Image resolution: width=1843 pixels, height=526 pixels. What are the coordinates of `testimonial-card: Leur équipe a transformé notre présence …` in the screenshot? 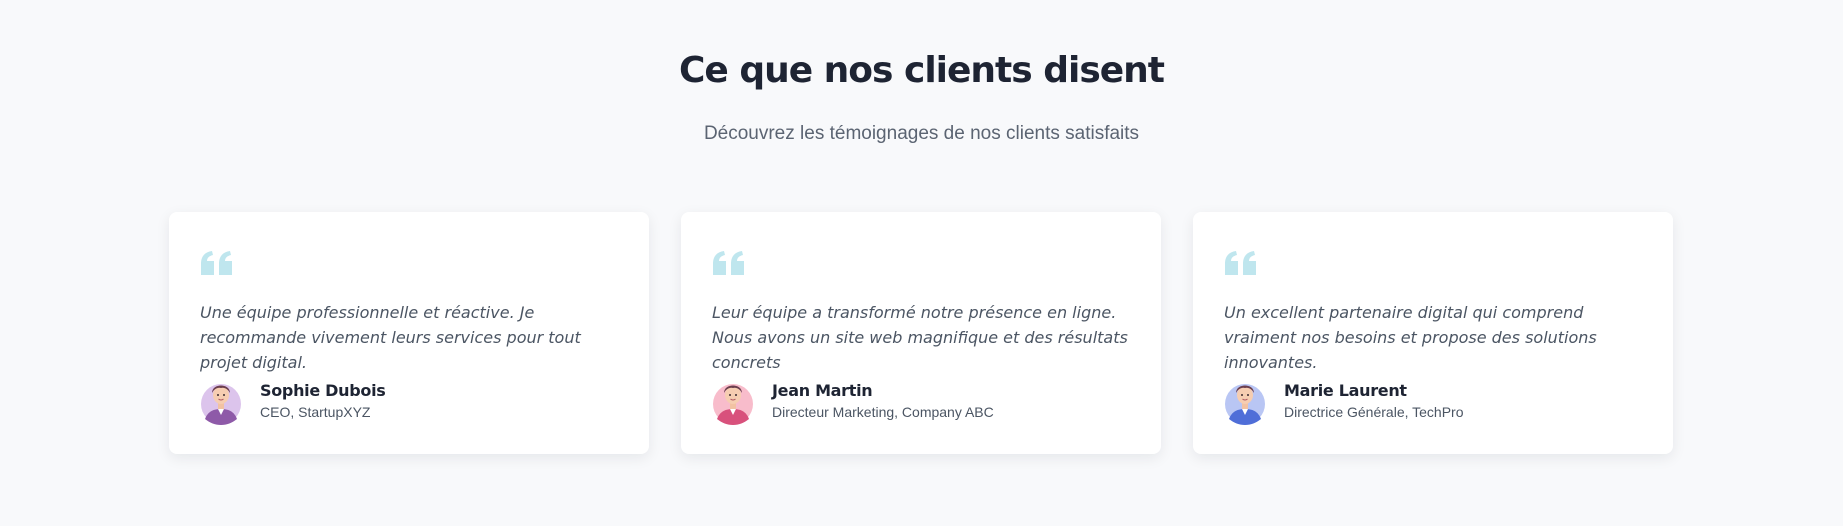 It's located at (921, 333).